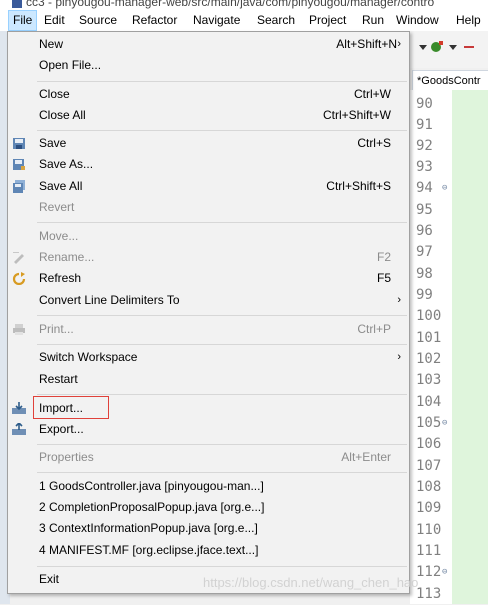 The height and width of the screenshot is (605, 488). I want to click on menu-item-save-all: Save All Ctrl+Shift+S, so click(208, 186).